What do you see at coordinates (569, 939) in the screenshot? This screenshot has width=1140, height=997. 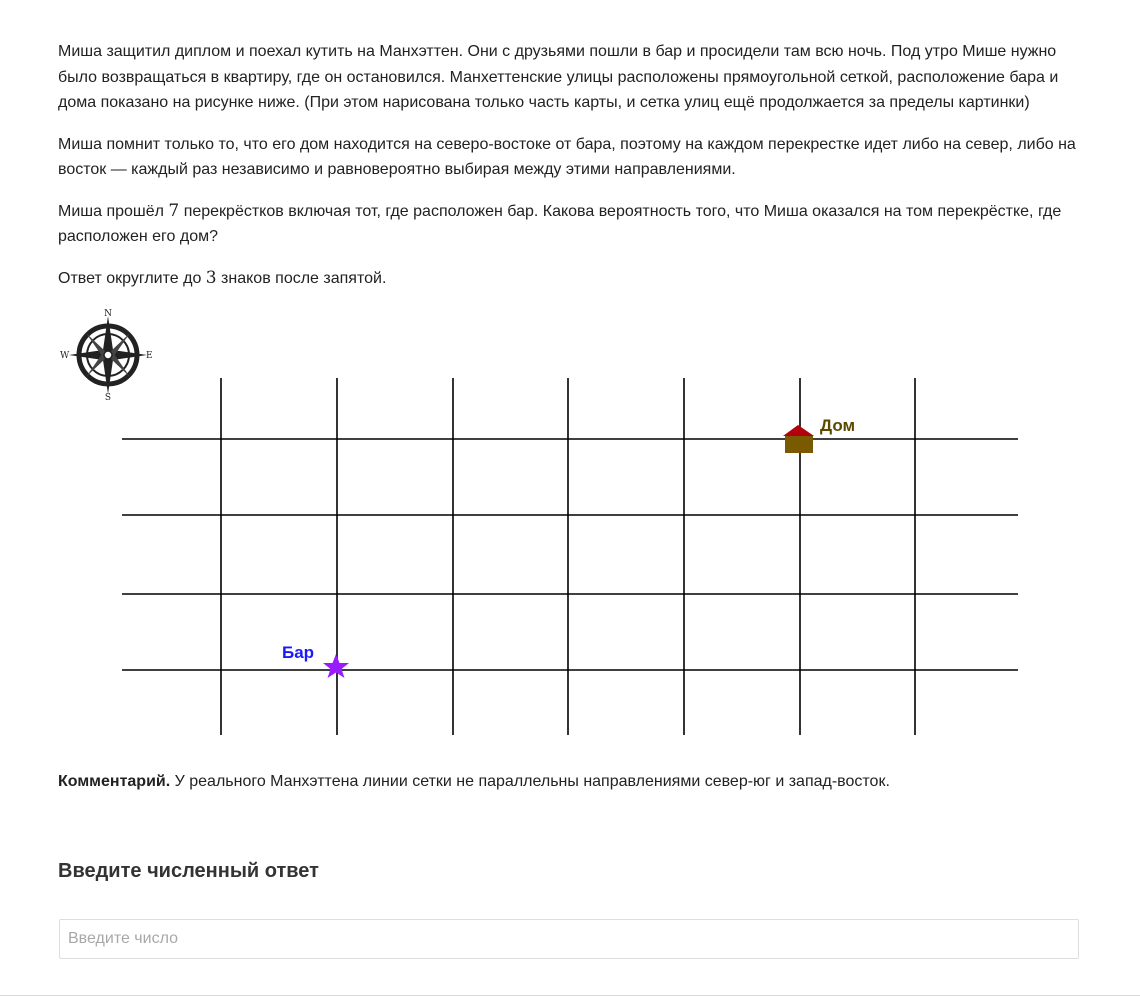 I see `answer-input` at bounding box center [569, 939].